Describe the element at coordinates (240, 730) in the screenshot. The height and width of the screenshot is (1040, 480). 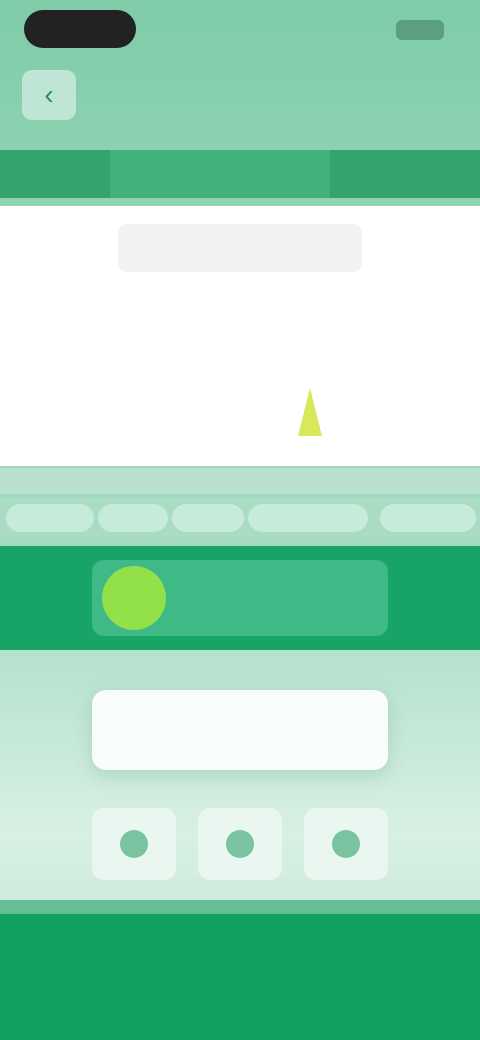
I see `primary-action-button` at that location.